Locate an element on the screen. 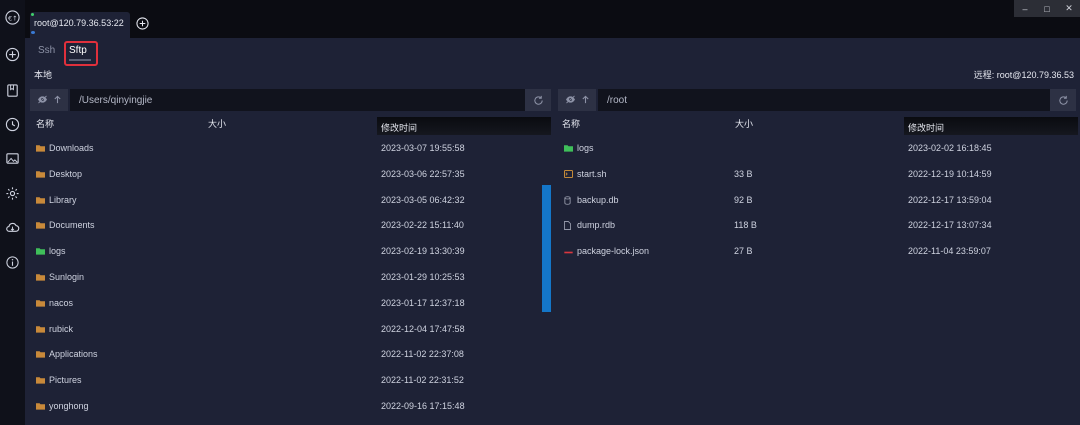 This screenshot has width=1080, height=425. file-modified-time: 2022-12-17 13:07:34 is located at coordinates (950, 225).